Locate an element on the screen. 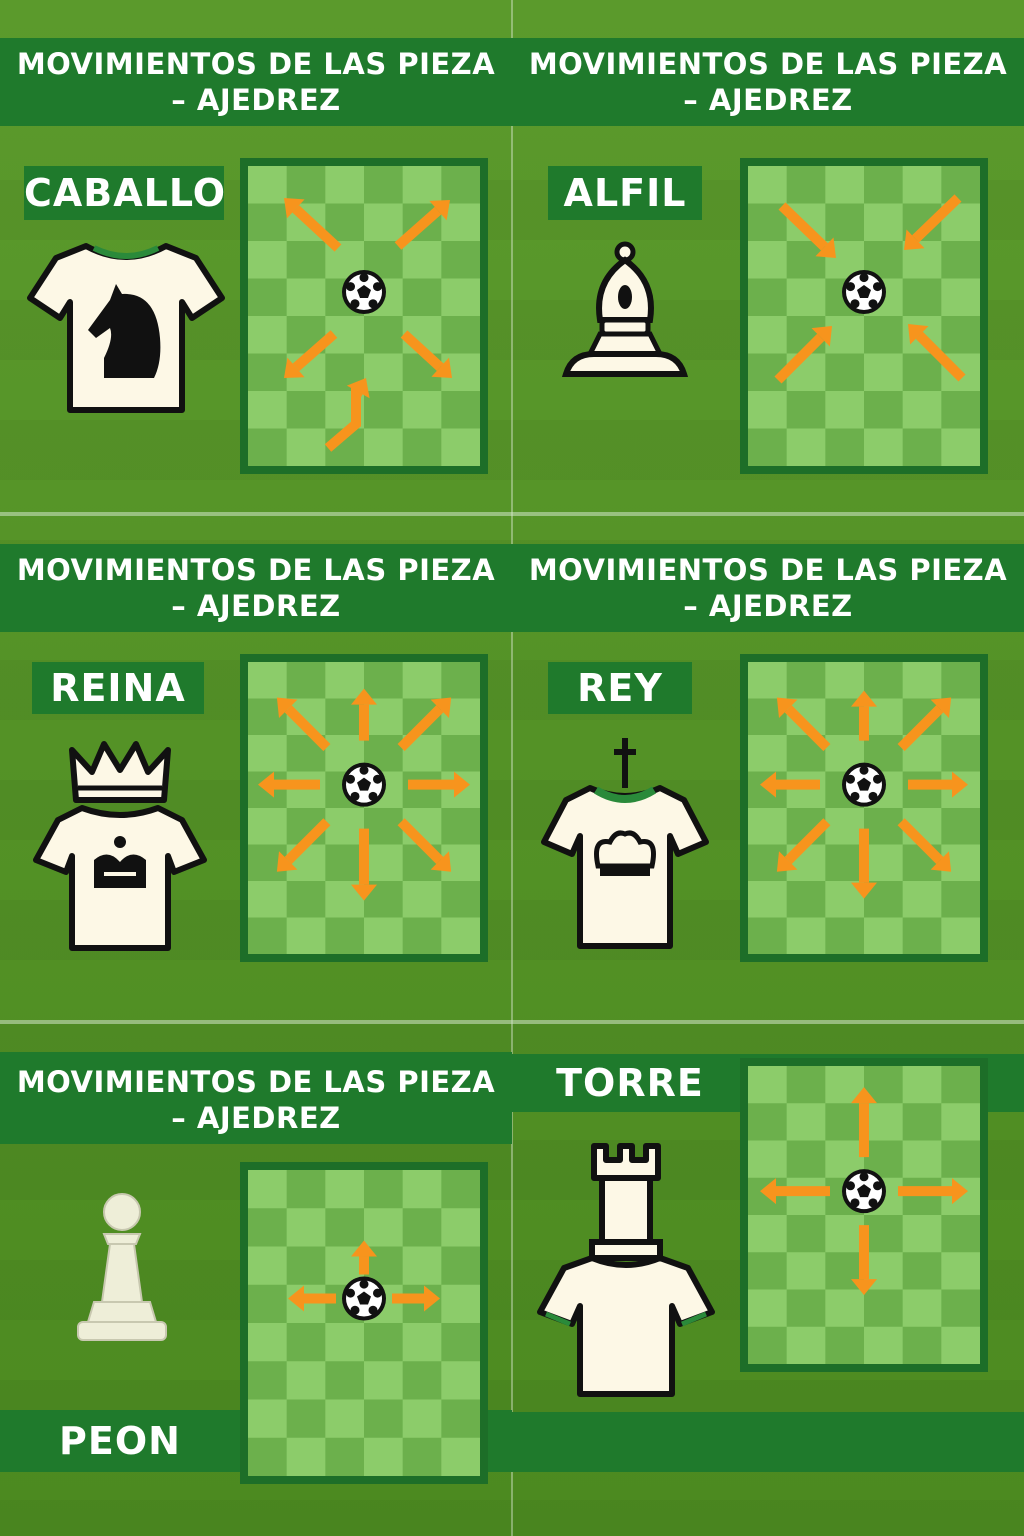  king-shirt-icon is located at coordinates (625, 844).